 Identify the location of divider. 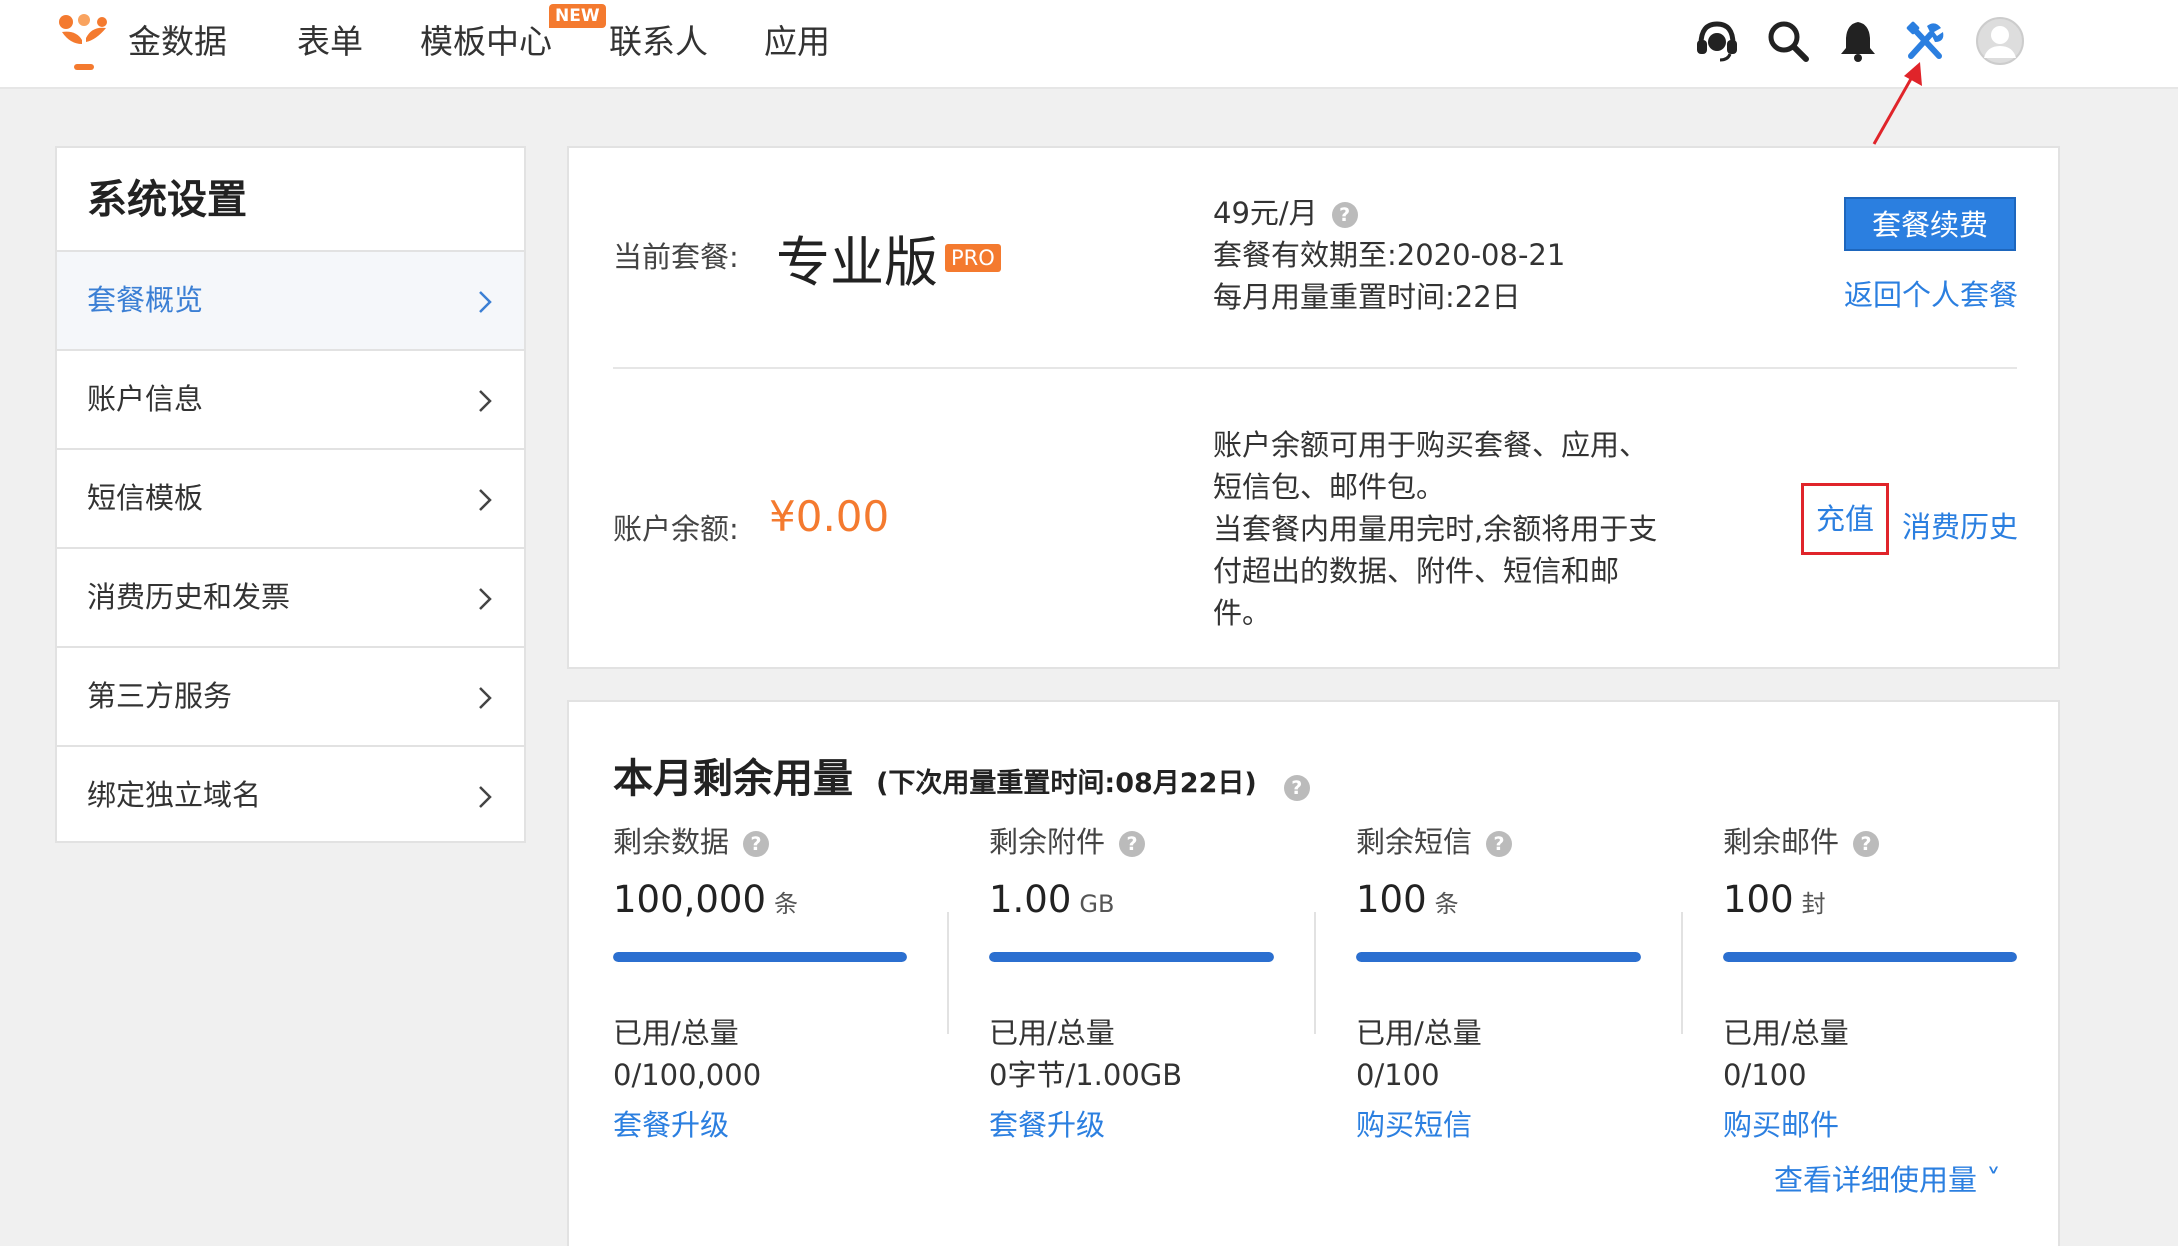
(1315, 368).